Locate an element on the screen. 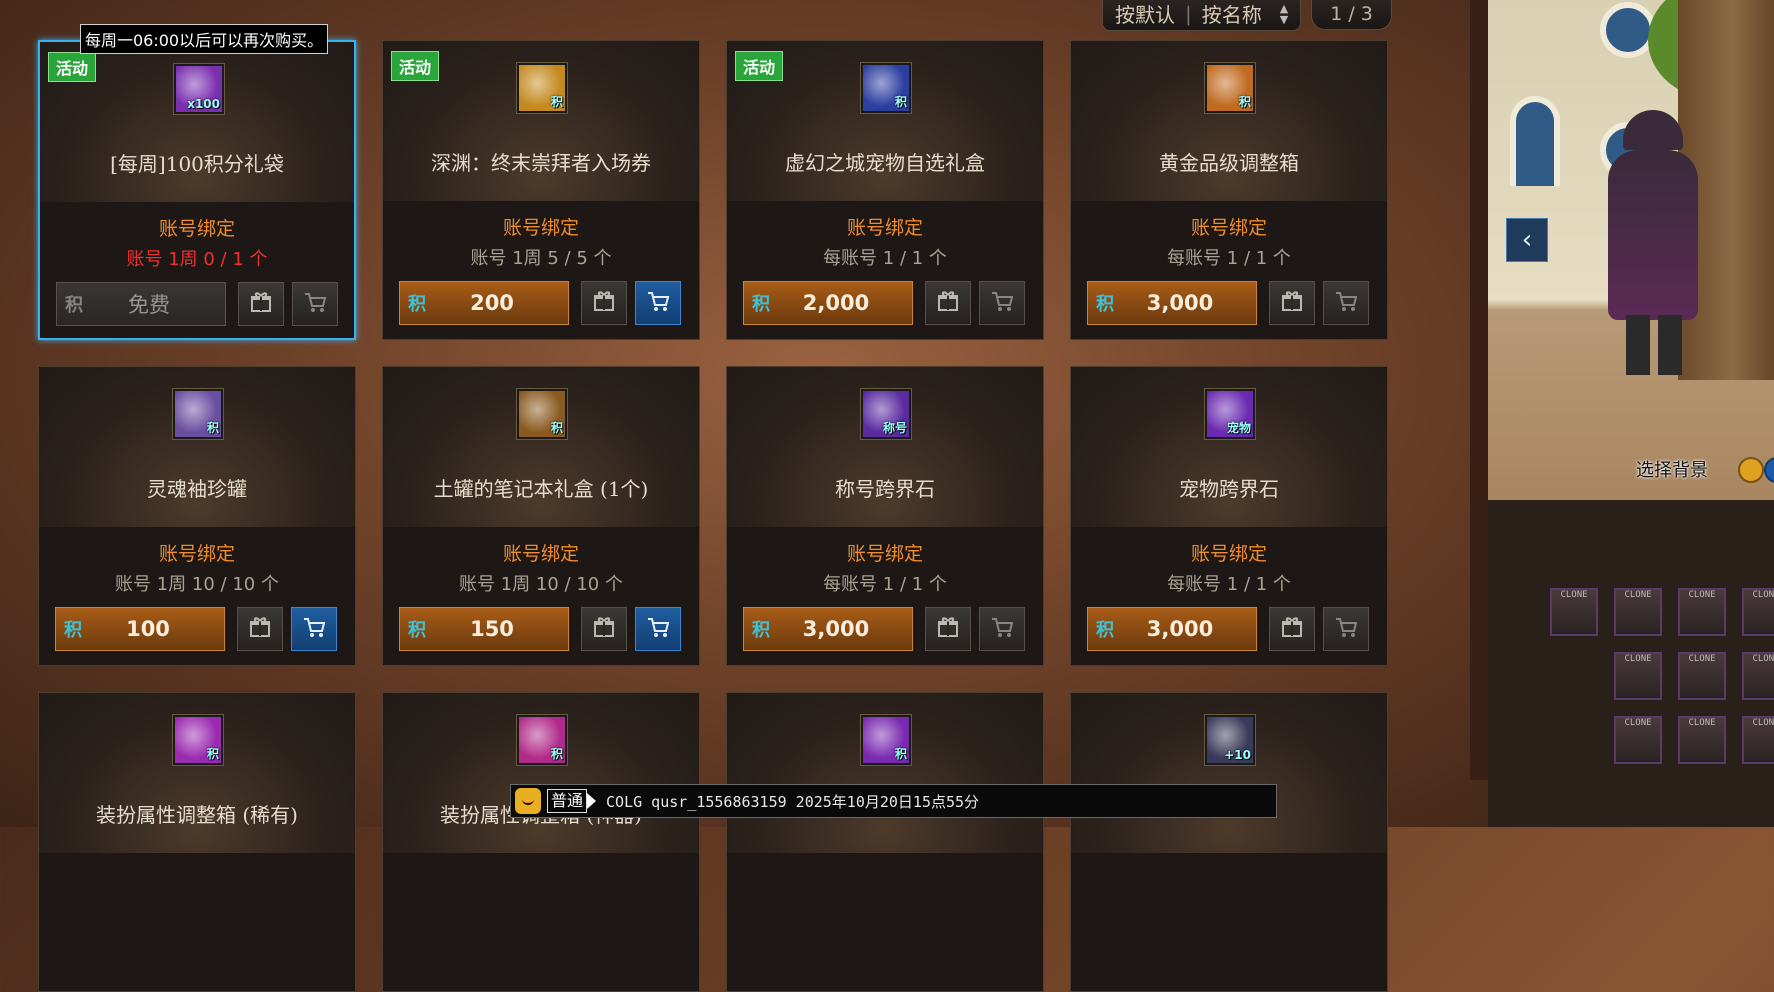 The image size is (1774, 992). shop-item-card: 积装扮属性调整箱 (稀有) is located at coordinates (197, 842).